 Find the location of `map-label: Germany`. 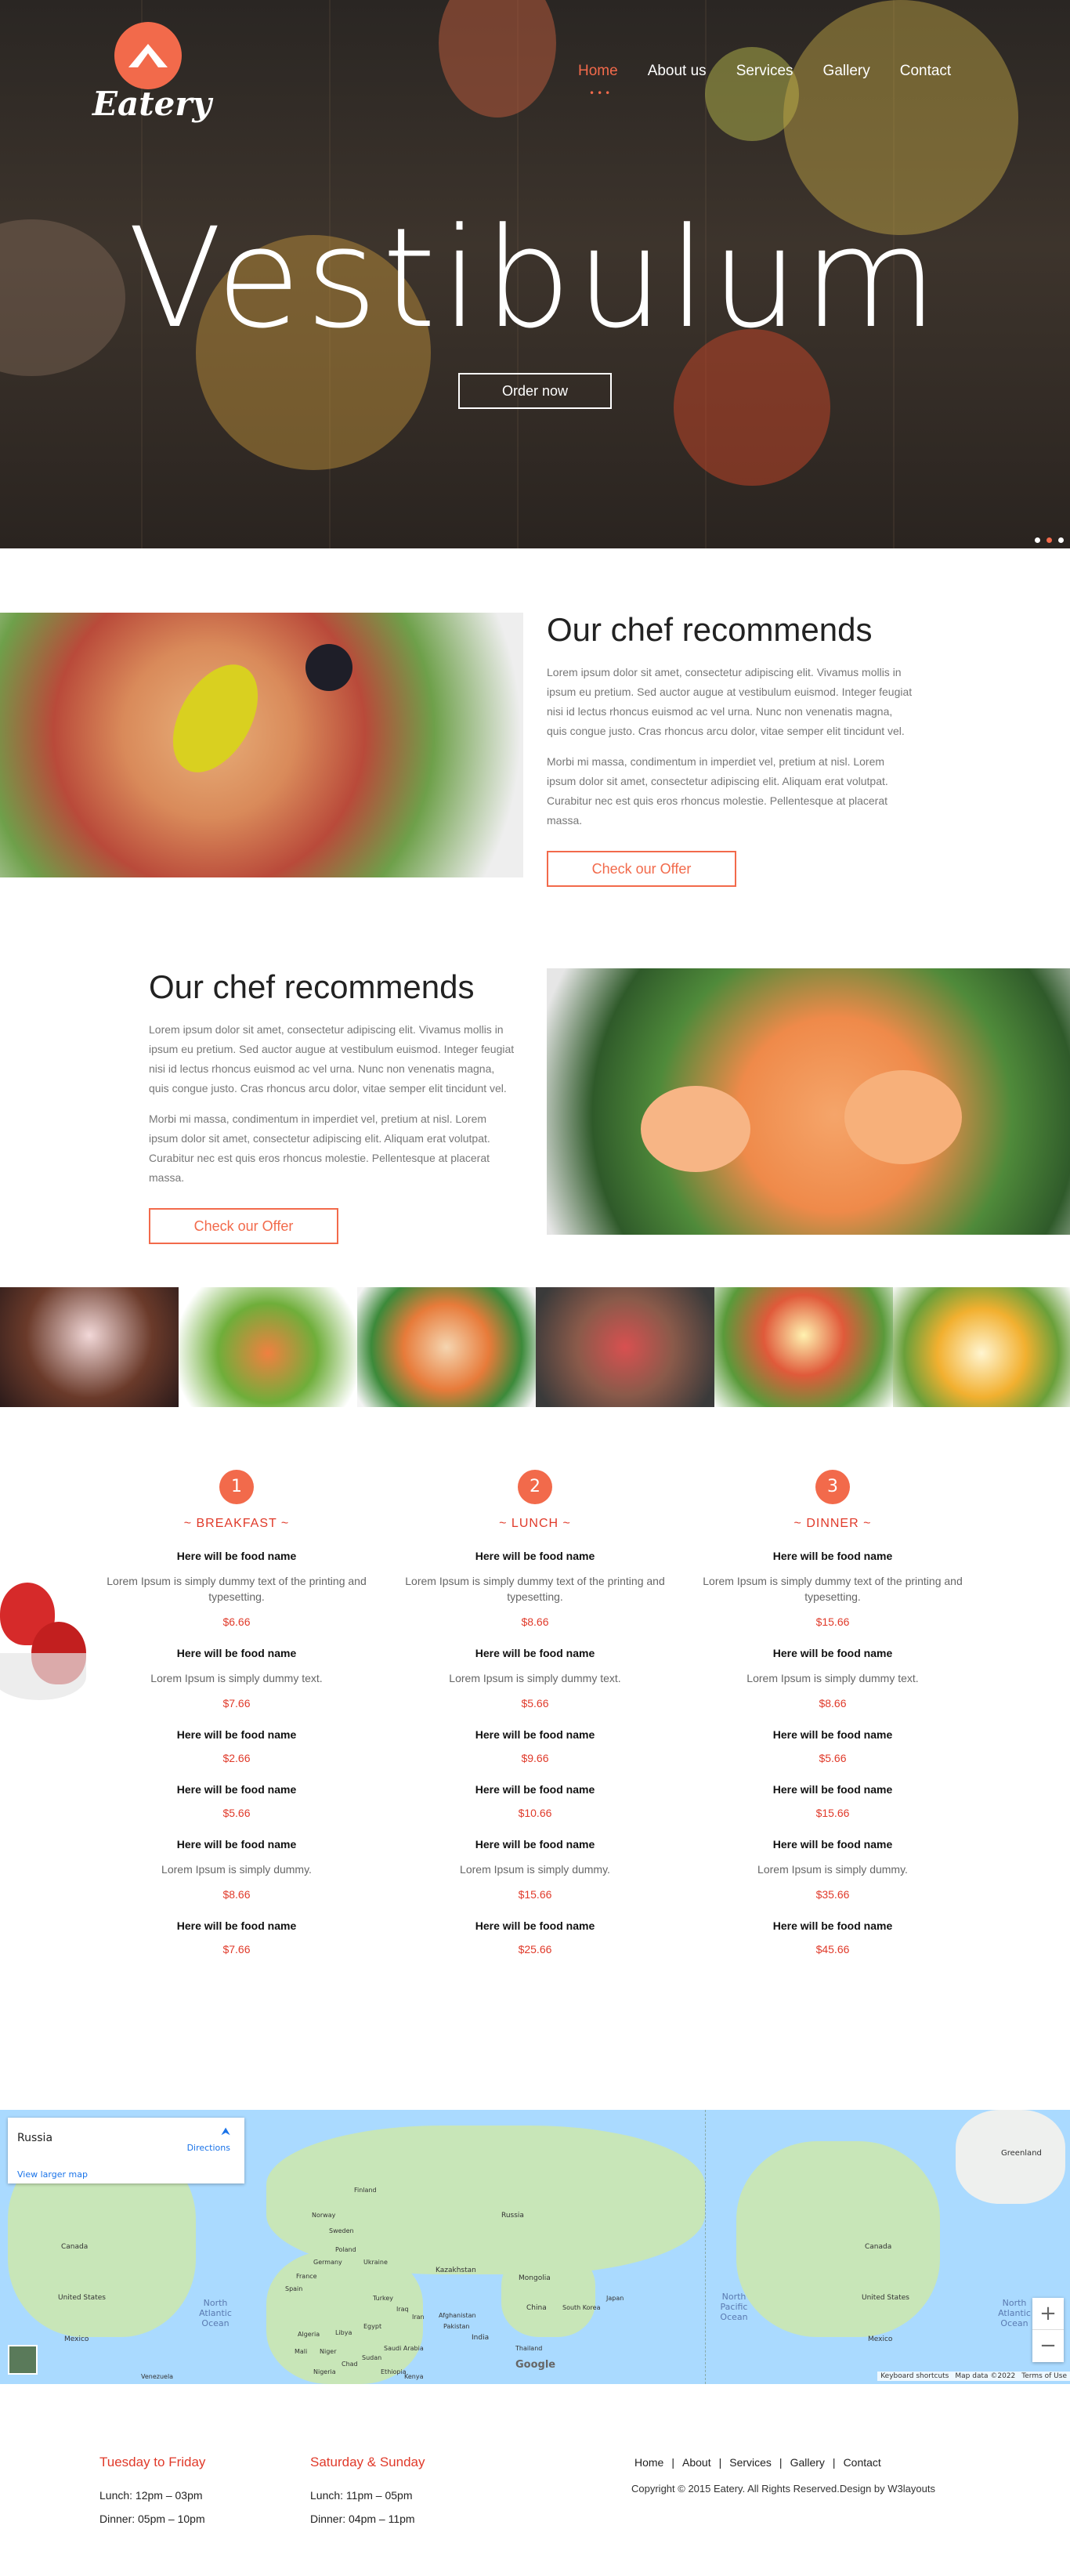

map-label: Germany is located at coordinates (327, 2263).